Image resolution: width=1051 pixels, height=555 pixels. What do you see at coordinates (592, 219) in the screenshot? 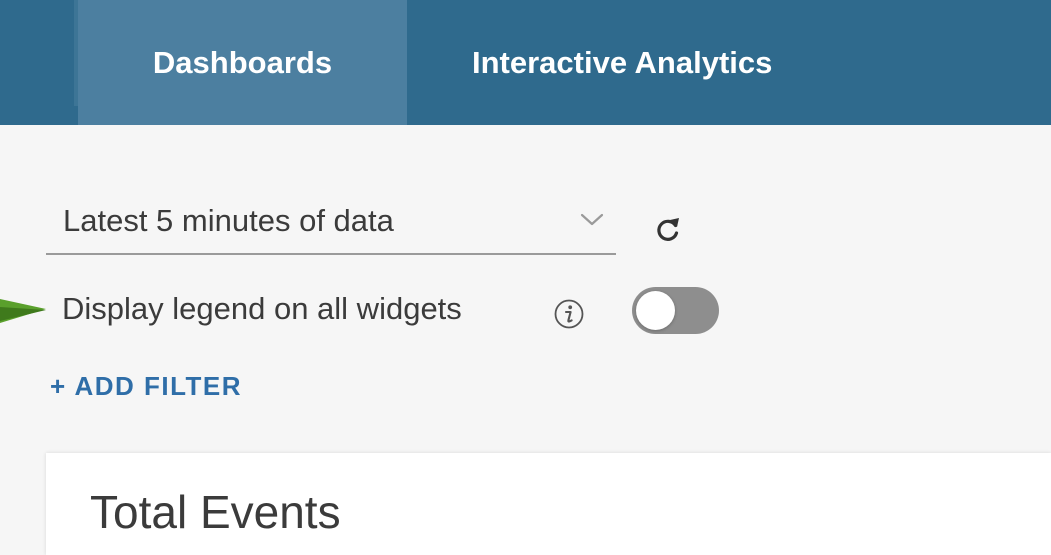
I see `chevron-down-icon` at bounding box center [592, 219].